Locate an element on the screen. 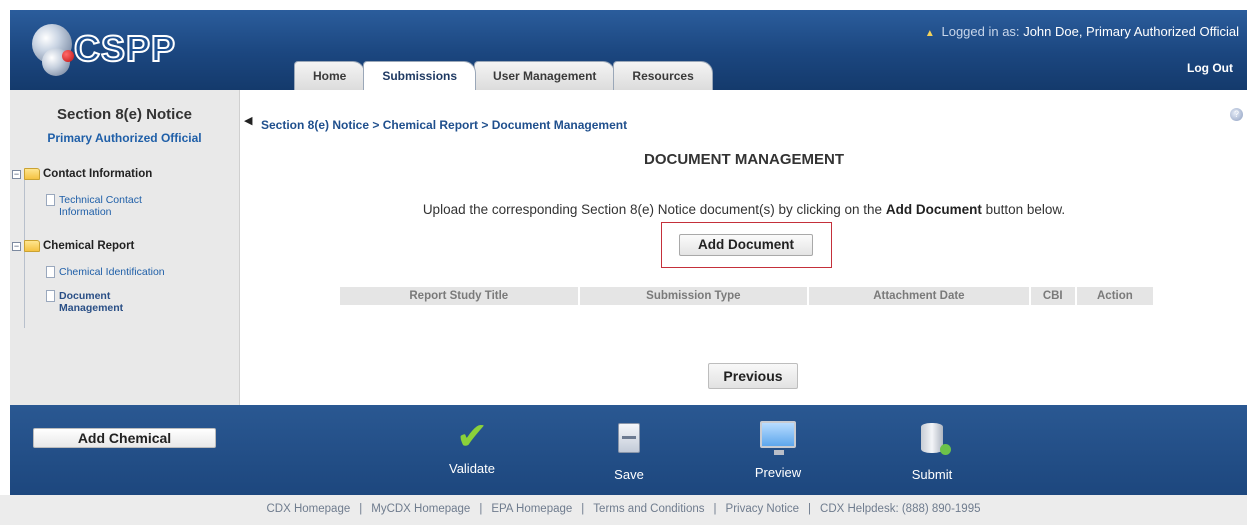 The image size is (1247, 525). submit-label: Submit is located at coordinates (932, 474).